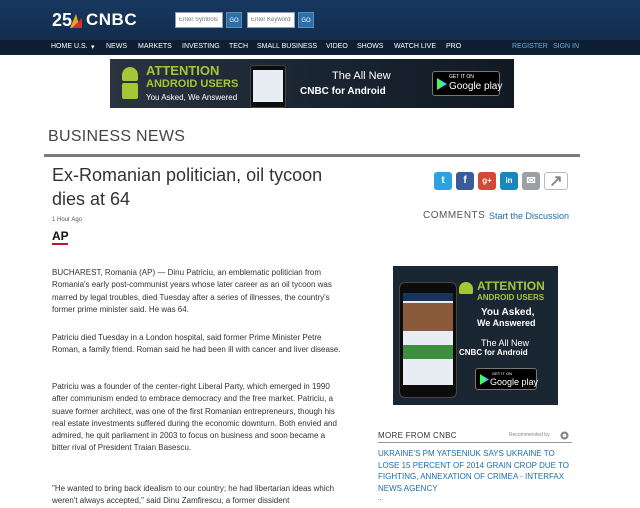  I want to click on side-ad-android-users: ANDROID USERS, so click(511, 297).